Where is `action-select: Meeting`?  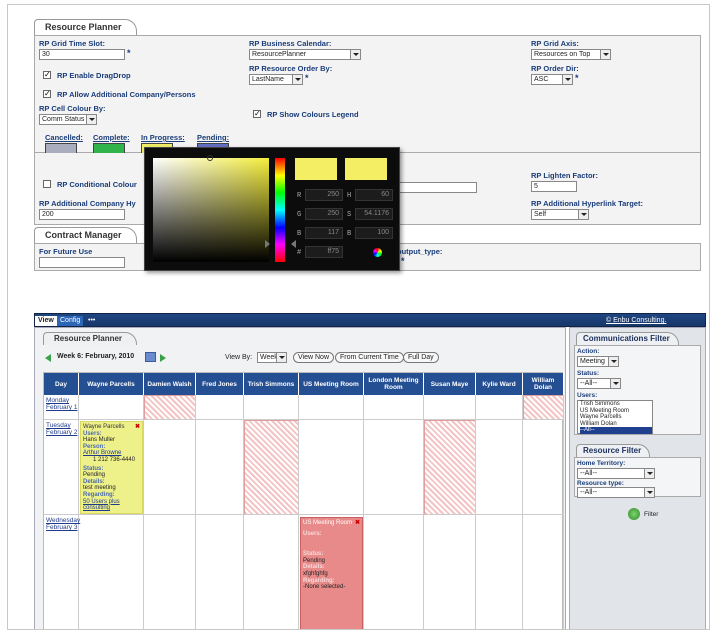
action-select: Meeting is located at coordinates (598, 361).